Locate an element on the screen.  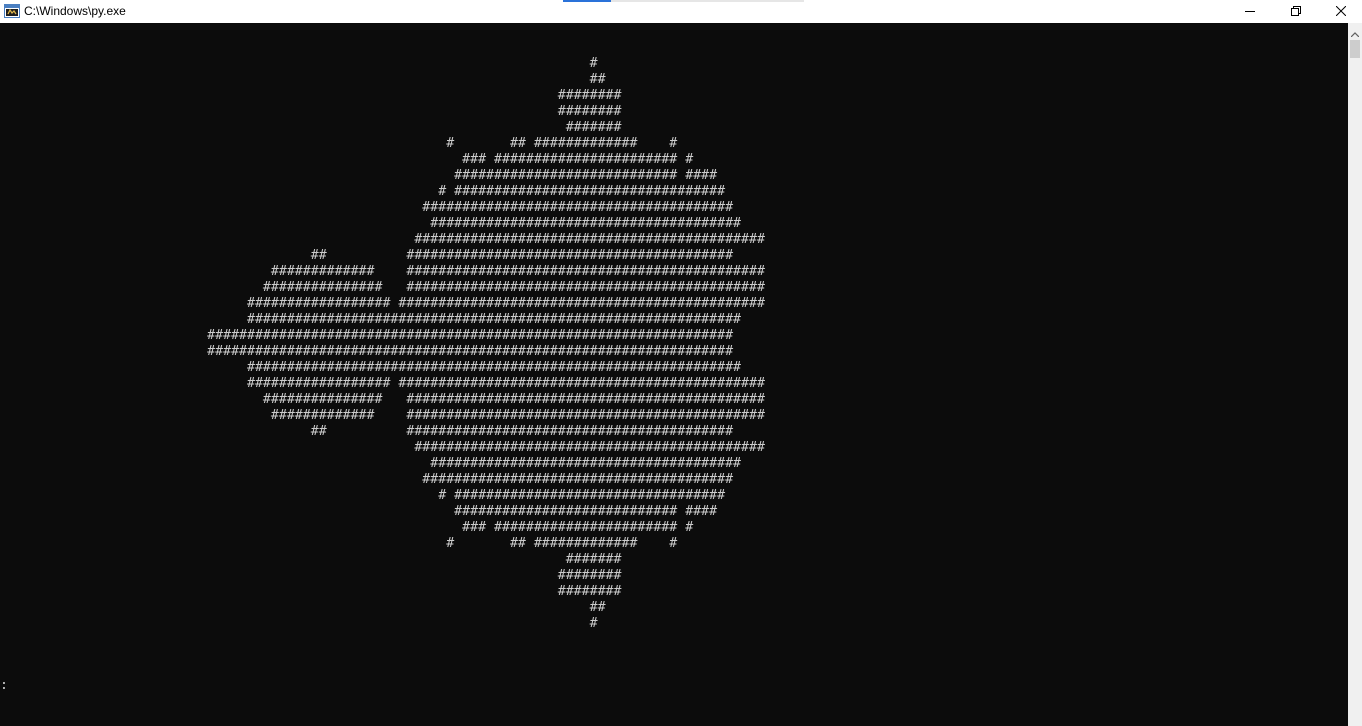
minimize-icon is located at coordinates (1250, 12).